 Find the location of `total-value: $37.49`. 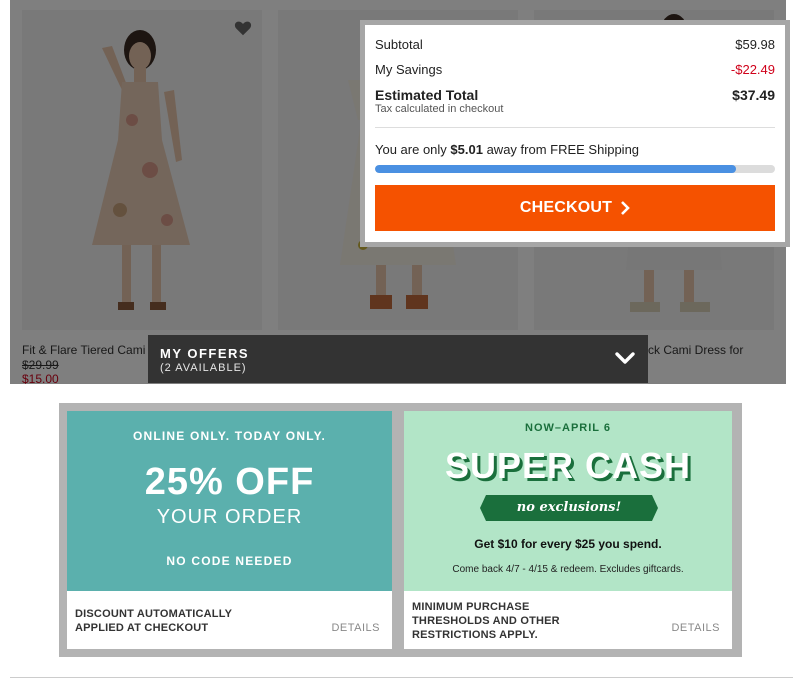

total-value: $37.49 is located at coordinates (753, 95).